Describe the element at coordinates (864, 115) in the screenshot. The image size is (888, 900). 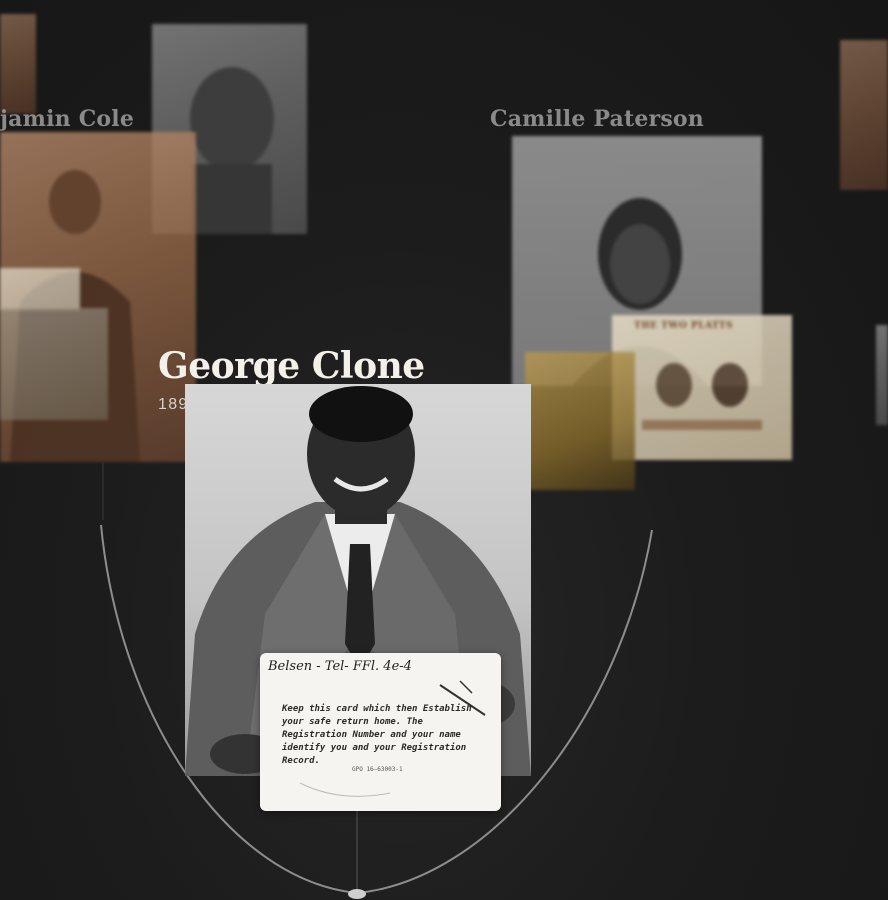
I see `archive-card-right-top` at that location.